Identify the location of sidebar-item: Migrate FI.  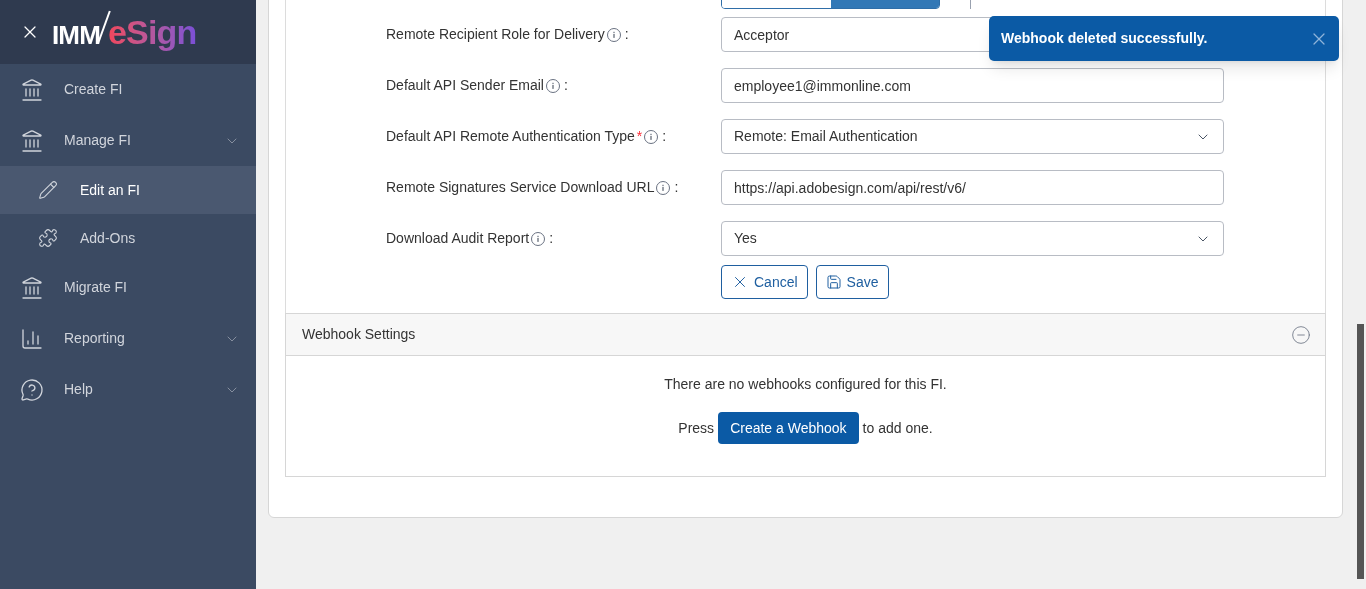
(128, 287).